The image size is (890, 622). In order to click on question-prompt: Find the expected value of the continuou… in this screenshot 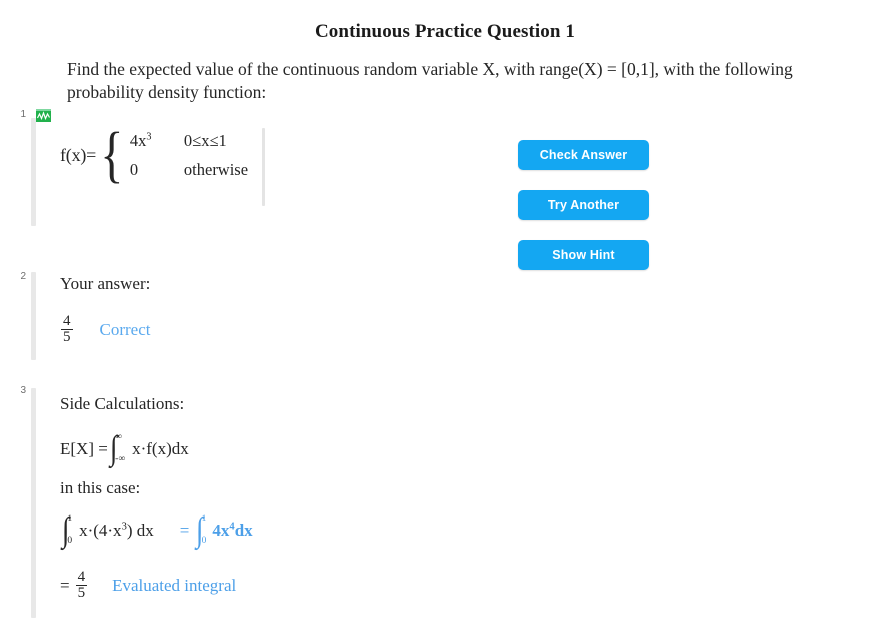, I will do `click(430, 81)`.